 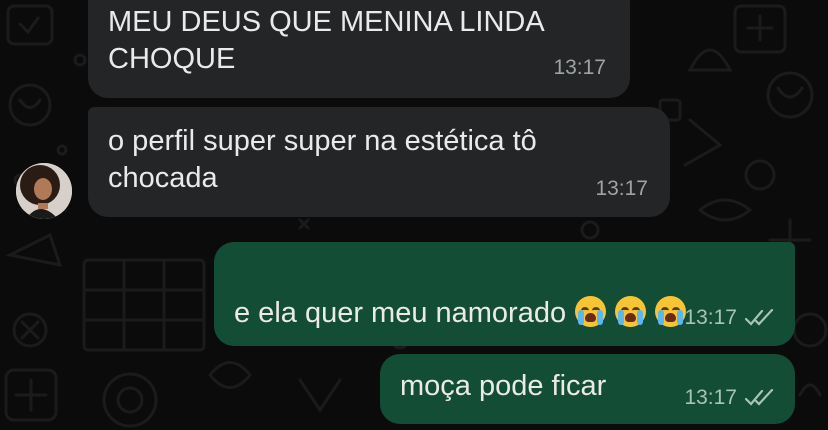 What do you see at coordinates (460, 295) in the screenshot?
I see `message-text: e ela quer meu namorado` at bounding box center [460, 295].